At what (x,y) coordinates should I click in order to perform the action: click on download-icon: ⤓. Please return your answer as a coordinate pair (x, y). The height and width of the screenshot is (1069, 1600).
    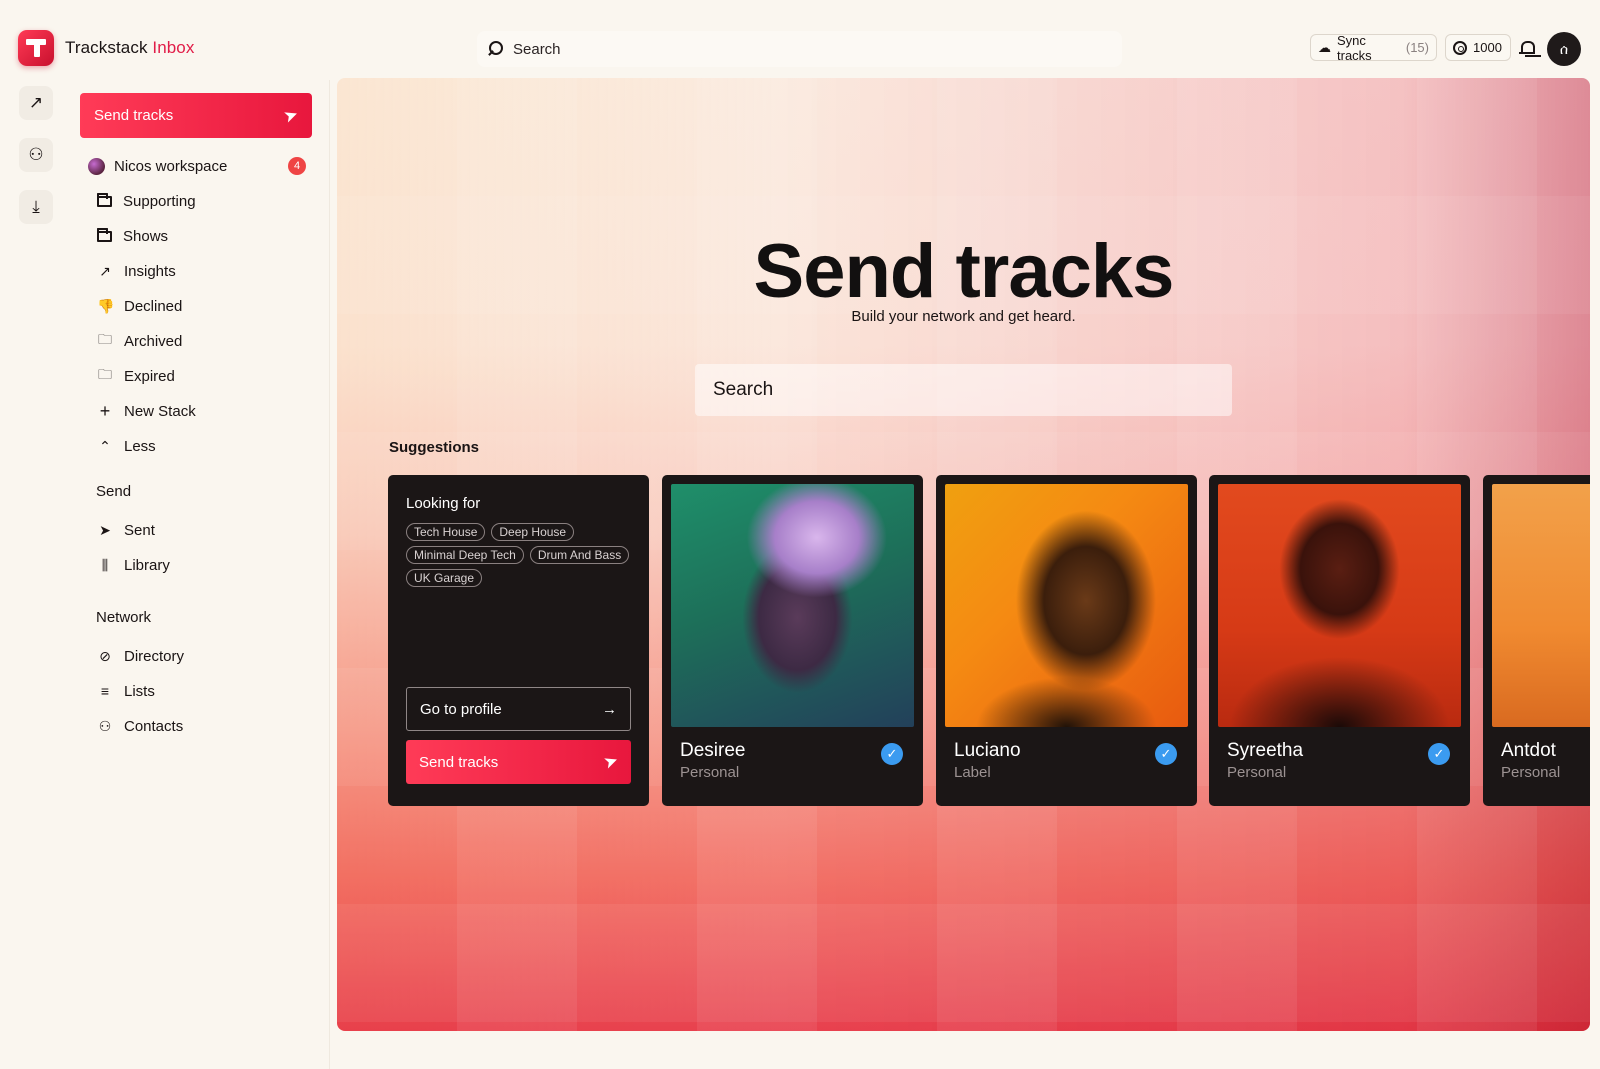
    Looking at the image, I should click on (36, 206).